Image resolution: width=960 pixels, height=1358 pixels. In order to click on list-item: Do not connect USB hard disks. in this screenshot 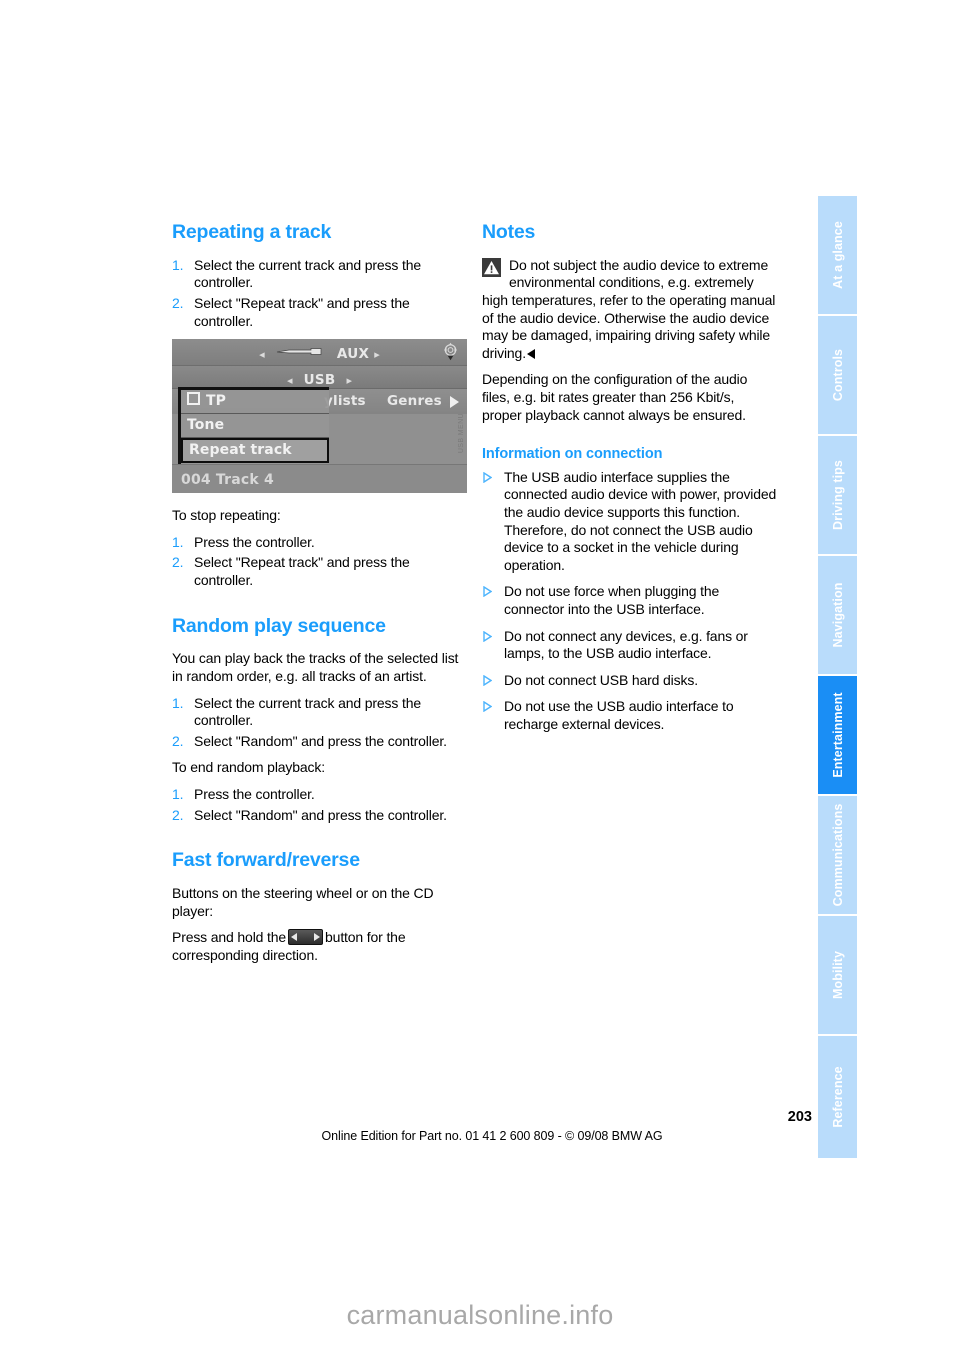, I will do `click(629, 681)`.